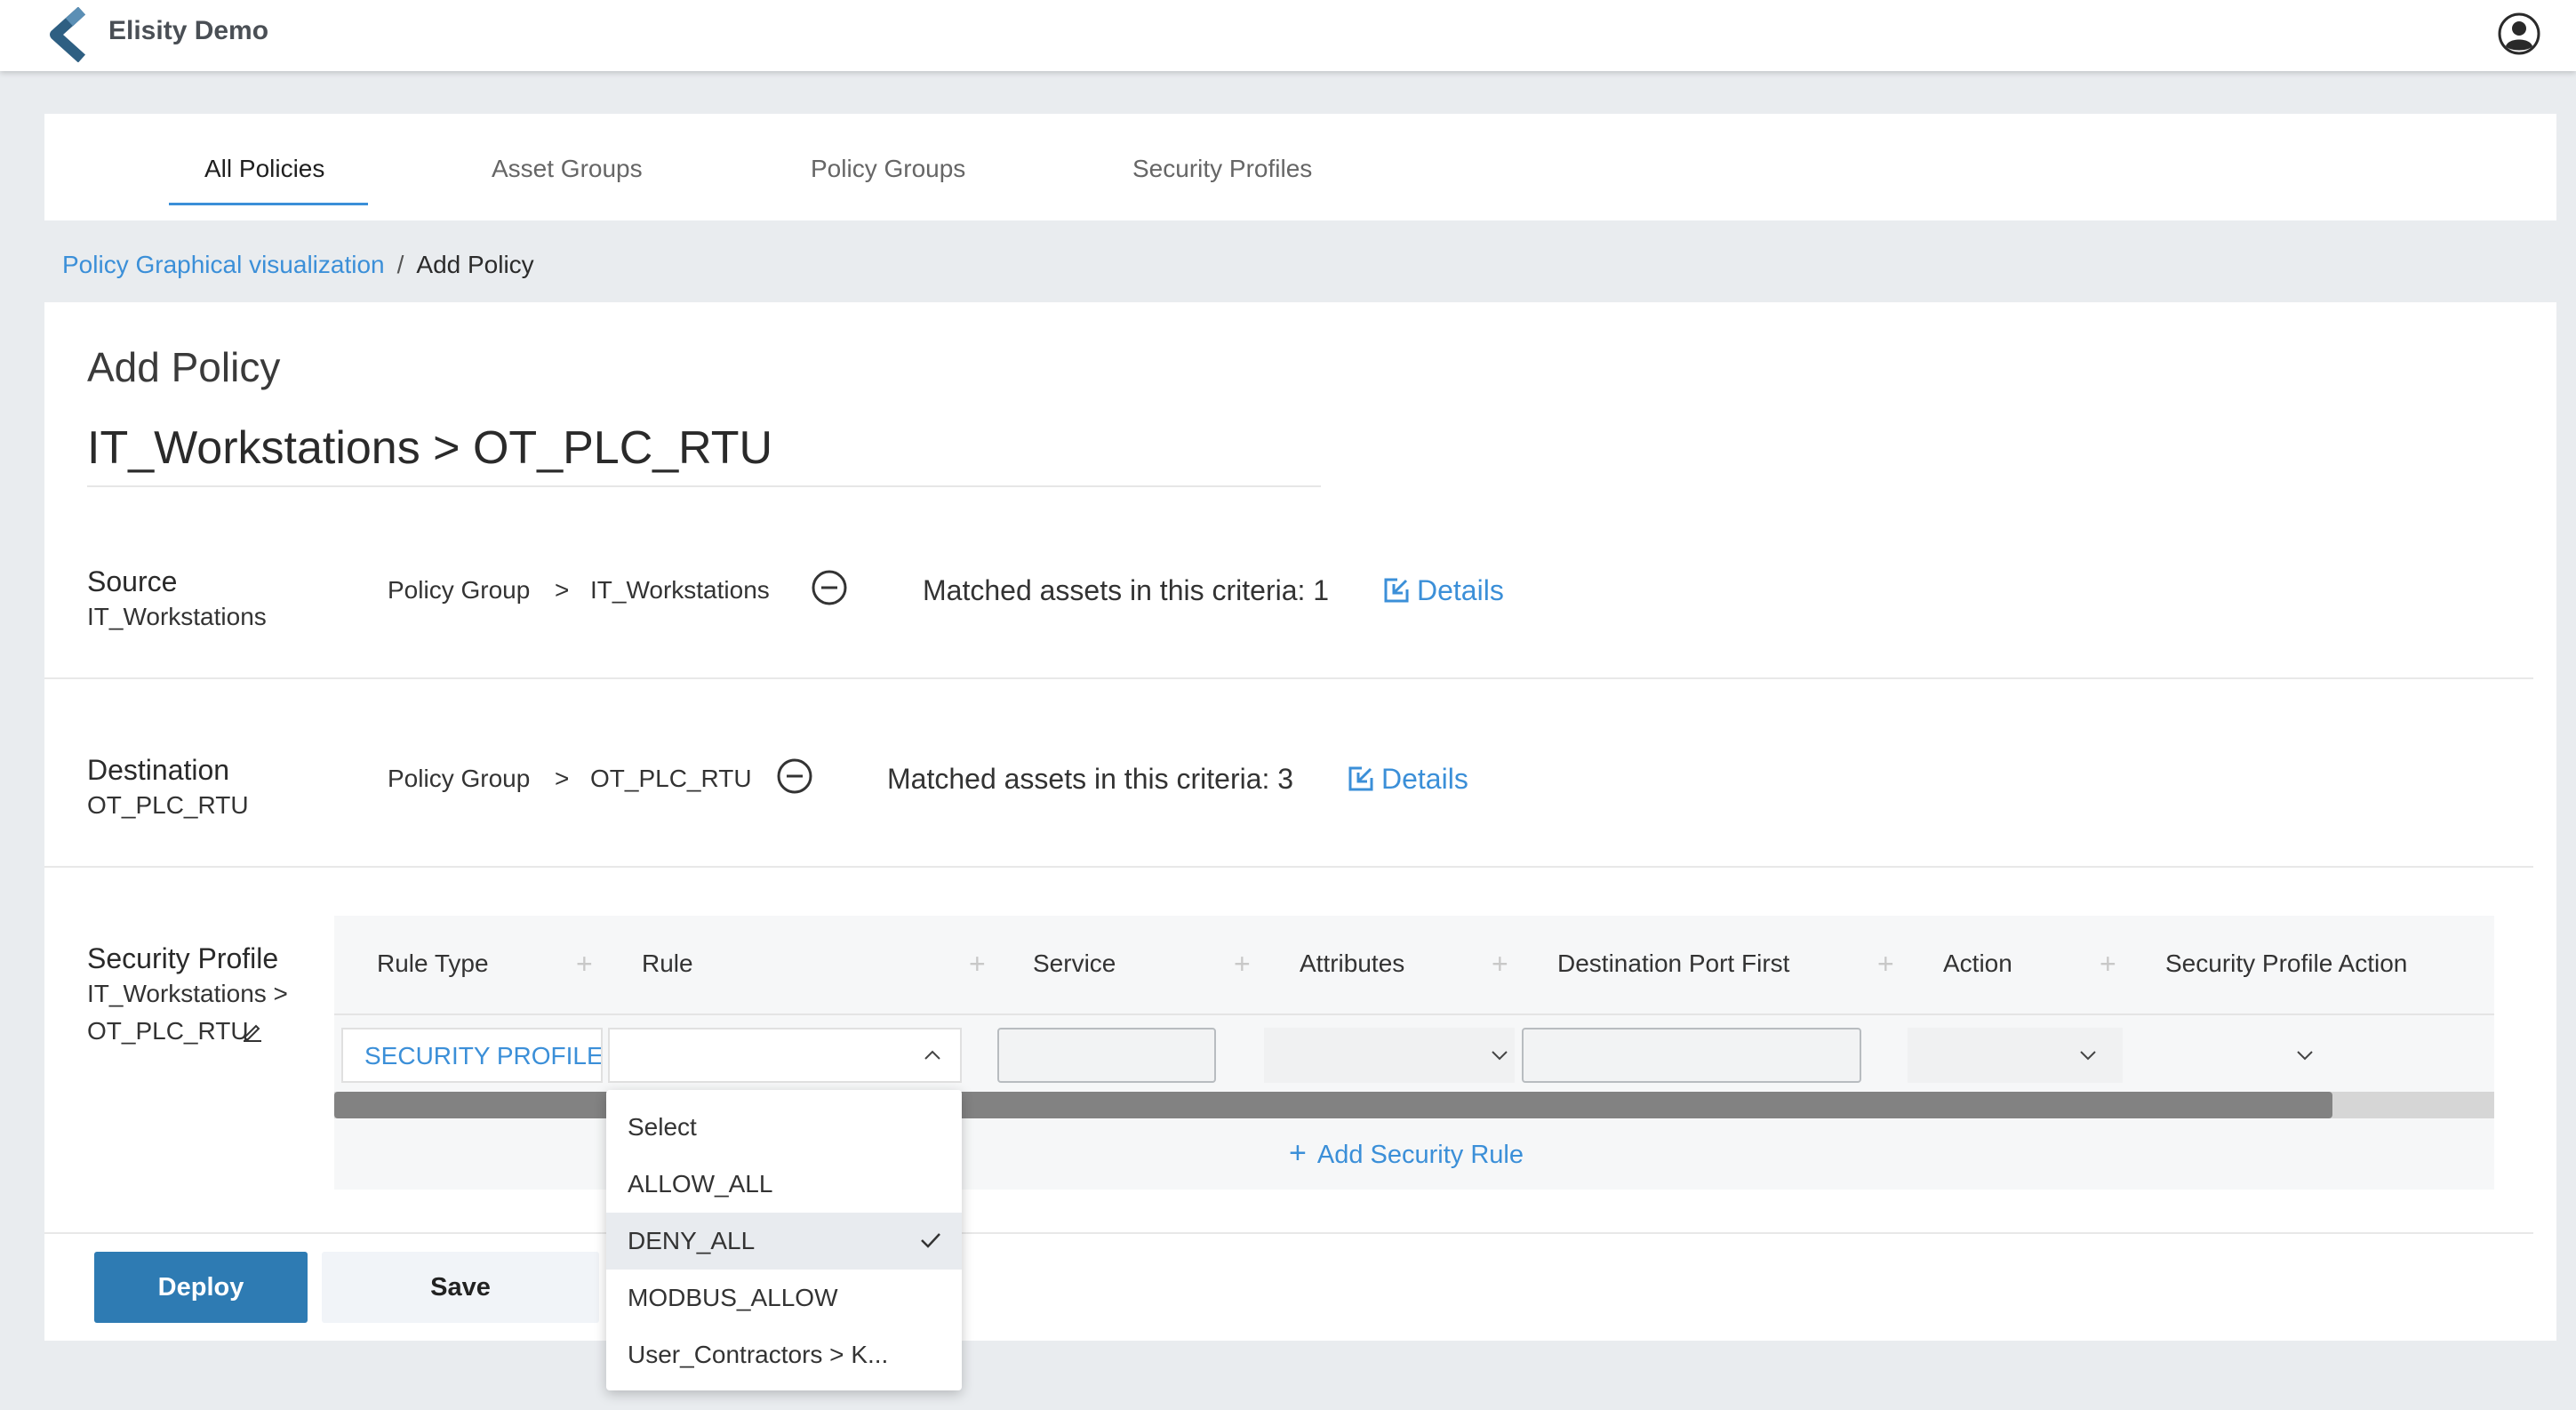 The width and height of the screenshot is (2576, 1410). I want to click on source-label: Source, so click(132, 581).